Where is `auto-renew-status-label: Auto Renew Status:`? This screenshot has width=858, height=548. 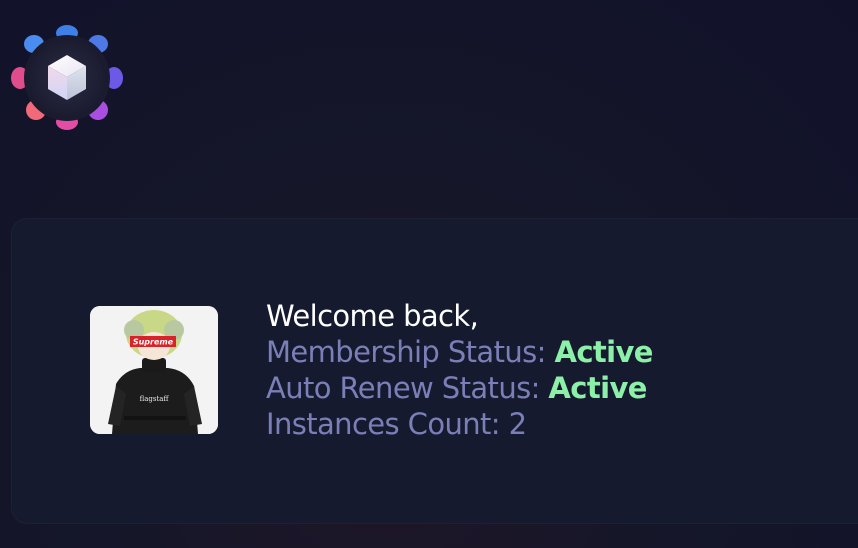 auto-renew-status-label: Auto Renew Status: is located at coordinates (407, 388).